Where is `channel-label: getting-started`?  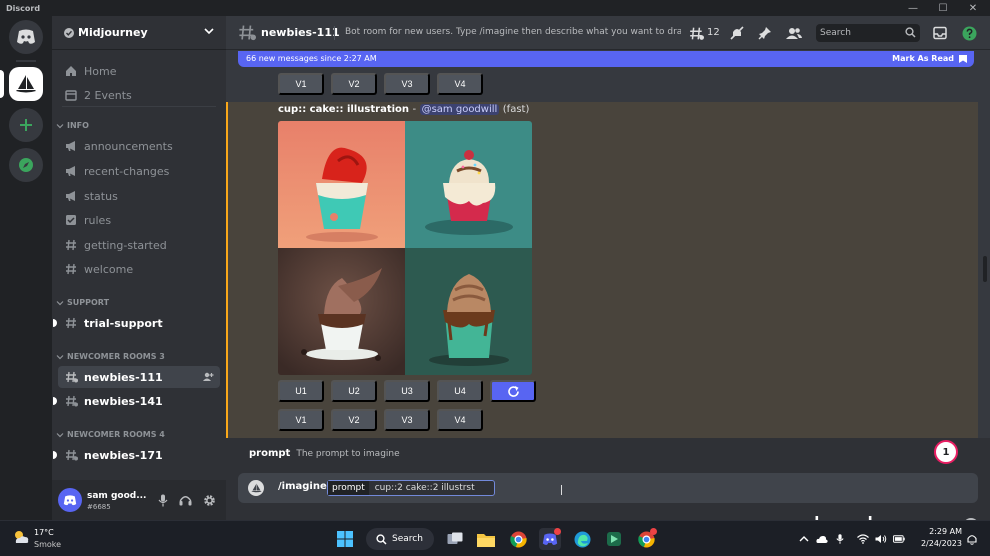
channel-label: getting-started is located at coordinates (125, 245).